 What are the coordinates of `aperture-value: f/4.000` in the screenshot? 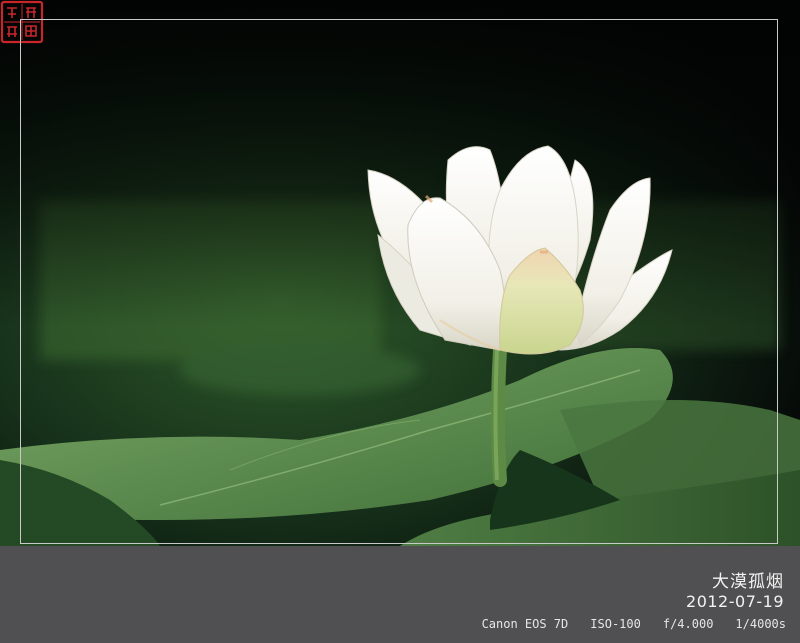 It's located at (688, 624).